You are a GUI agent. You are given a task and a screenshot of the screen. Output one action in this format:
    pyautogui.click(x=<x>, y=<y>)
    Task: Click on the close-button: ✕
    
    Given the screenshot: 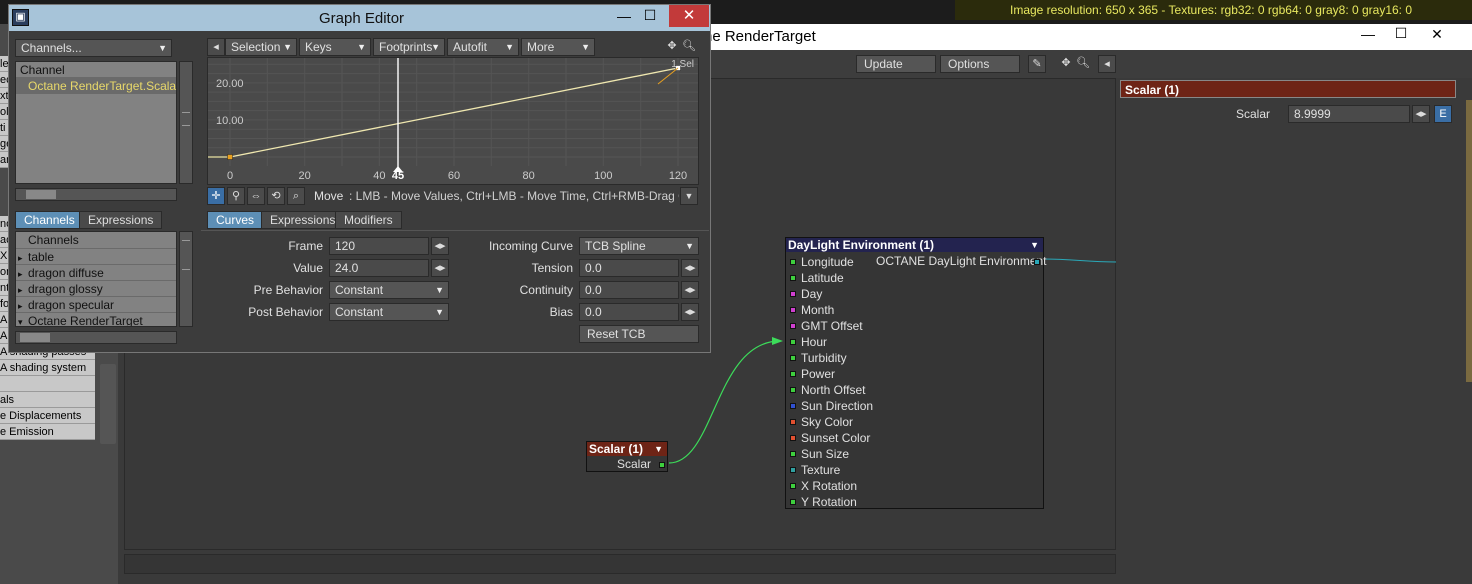 What is the action you would take?
    pyautogui.click(x=1437, y=34)
    